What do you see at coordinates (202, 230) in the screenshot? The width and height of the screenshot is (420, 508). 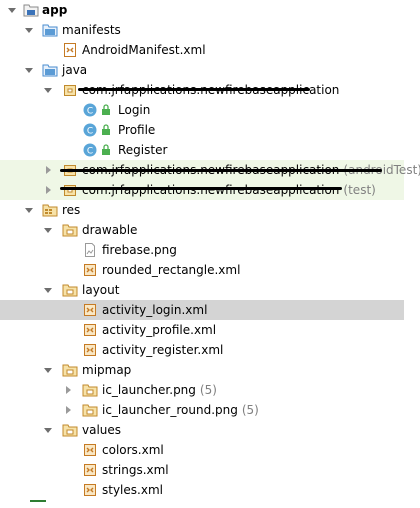 I see `tree-node-drawable: drawable` at bounding box center [202, 230].